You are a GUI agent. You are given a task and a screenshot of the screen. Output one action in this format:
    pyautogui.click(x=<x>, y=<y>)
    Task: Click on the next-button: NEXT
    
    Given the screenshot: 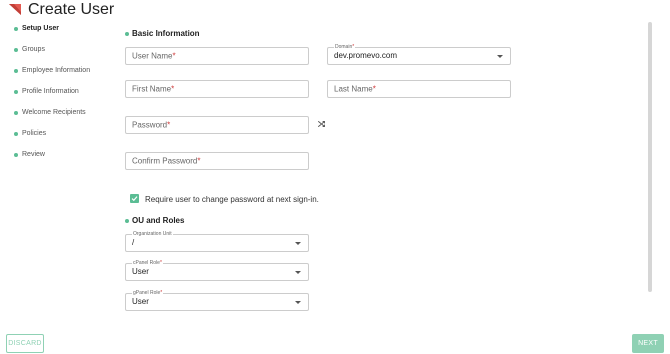 What is the action you would take?
    pyautogui.click(x=648, y=343)
    